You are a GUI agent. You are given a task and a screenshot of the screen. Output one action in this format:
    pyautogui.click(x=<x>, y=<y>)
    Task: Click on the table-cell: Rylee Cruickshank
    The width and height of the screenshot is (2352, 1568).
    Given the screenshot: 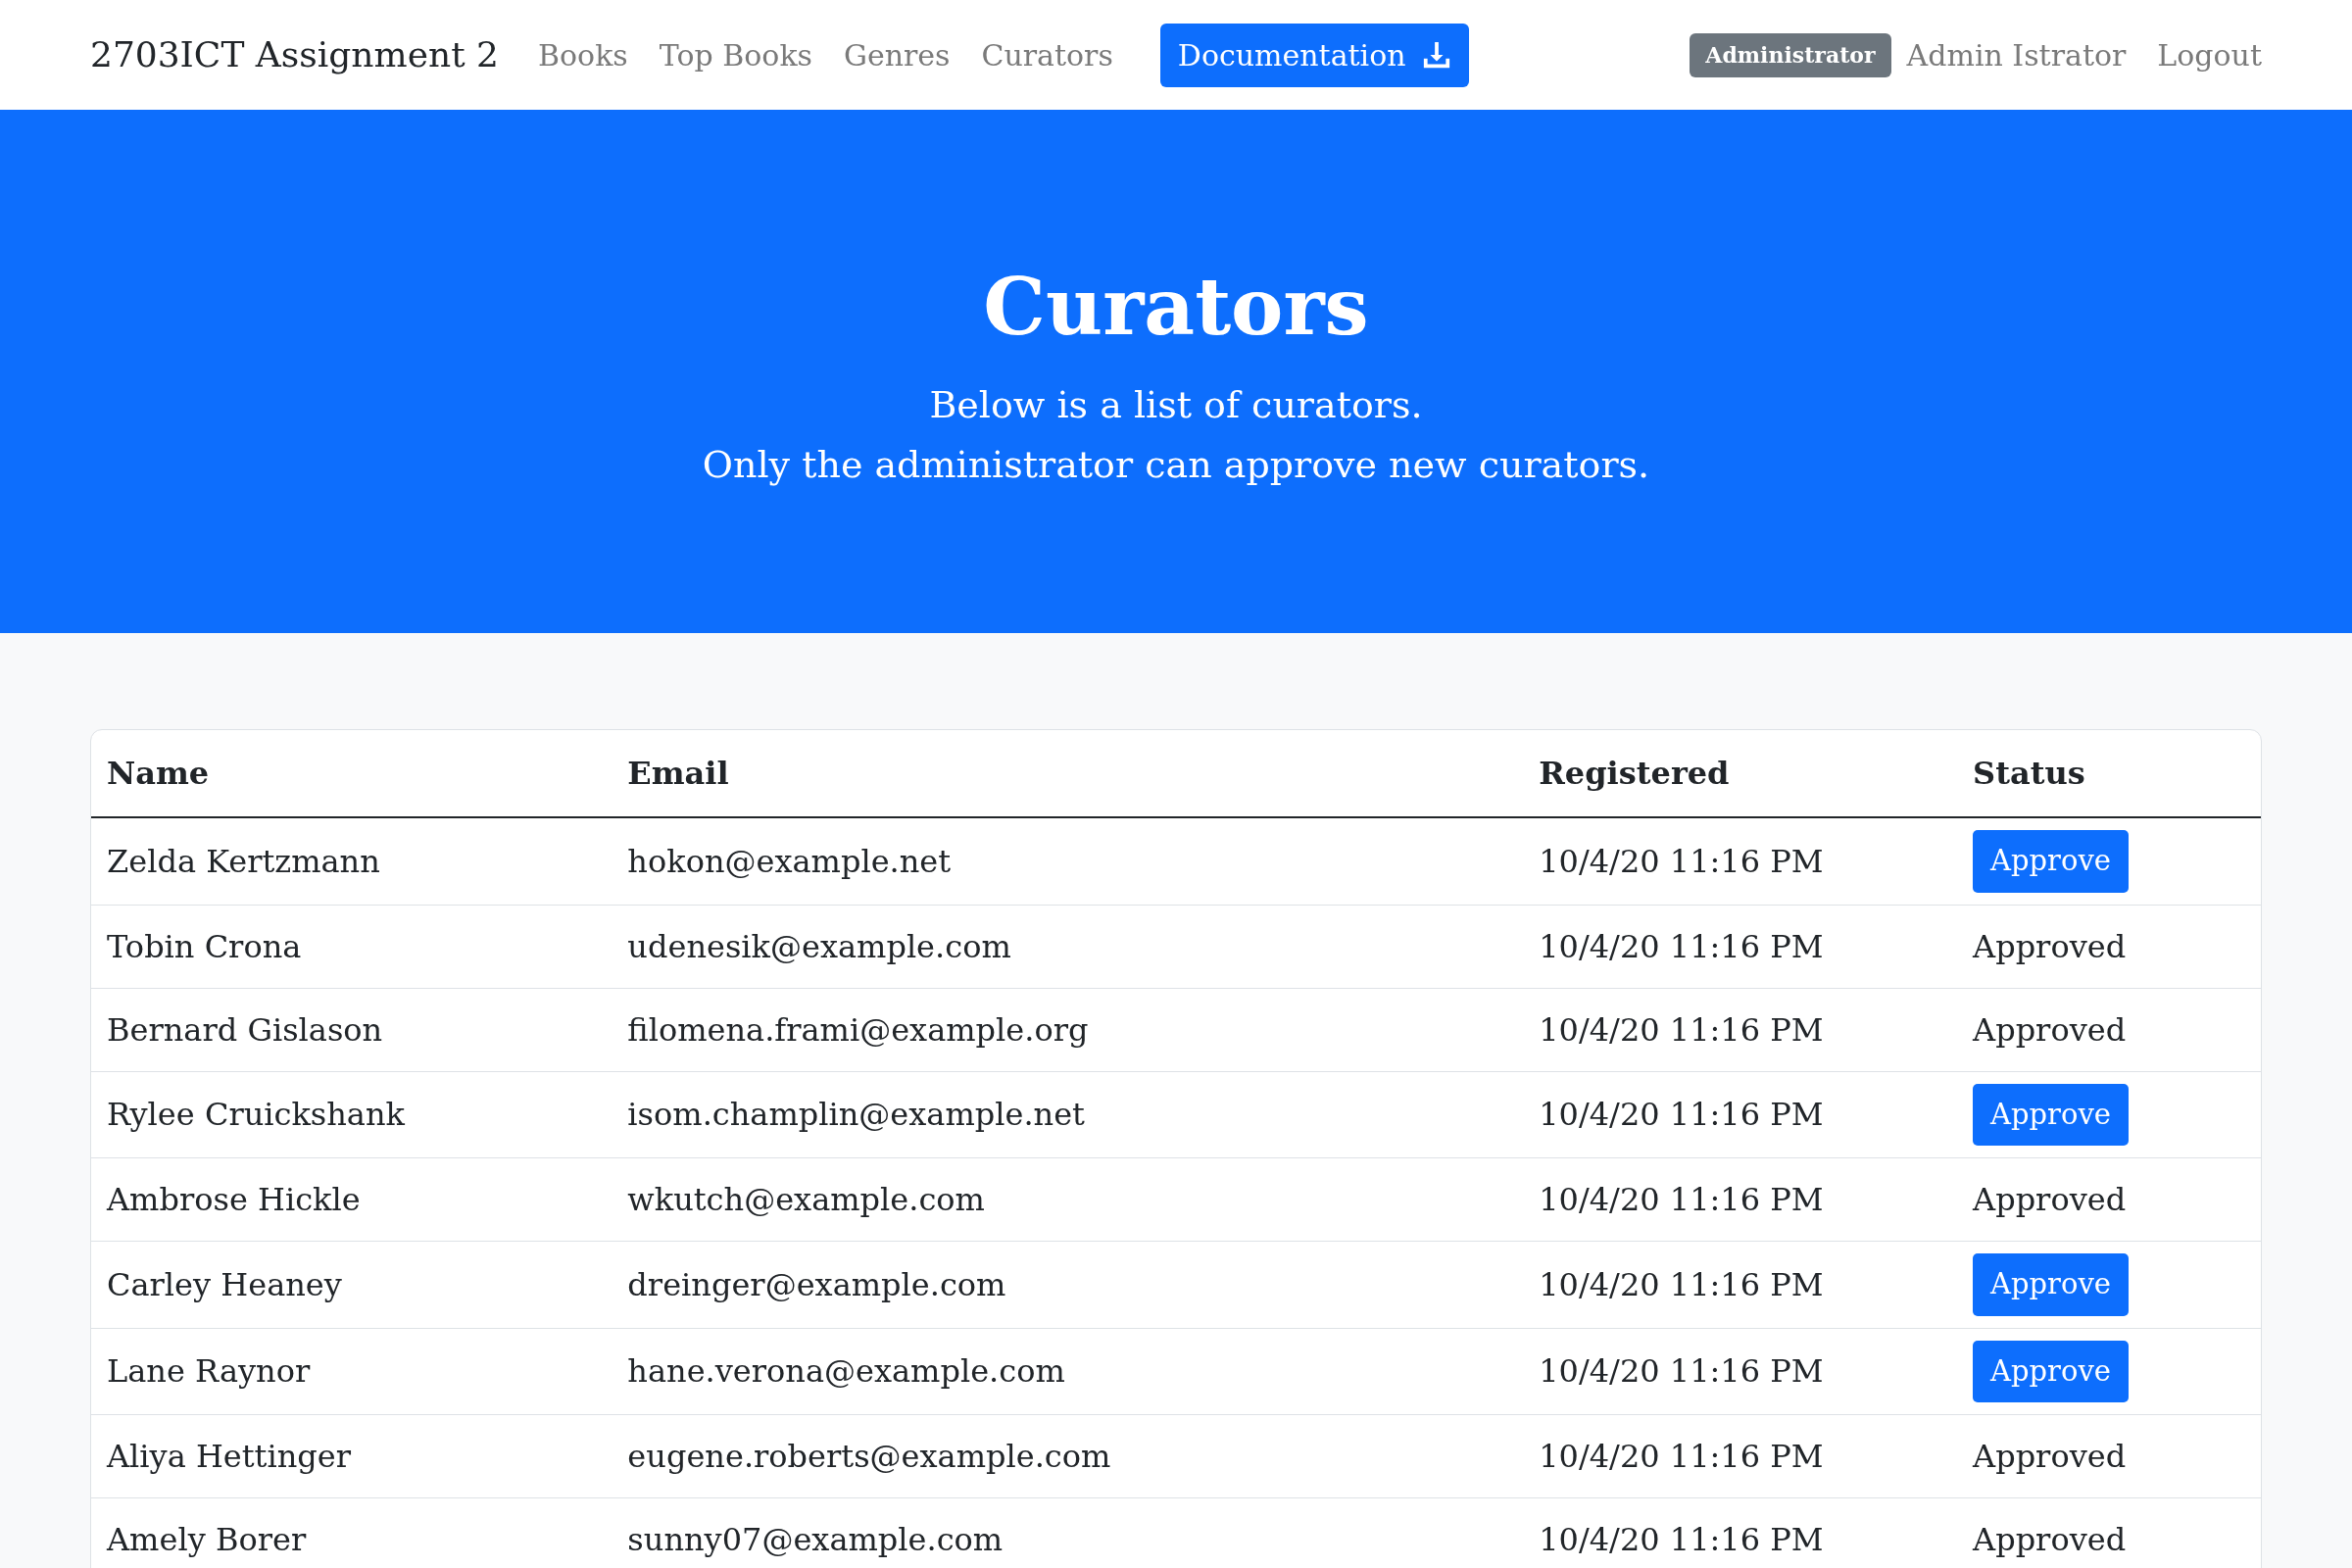 What is the action you would take?
    pyautogui.click(x=351, y=1114)
    